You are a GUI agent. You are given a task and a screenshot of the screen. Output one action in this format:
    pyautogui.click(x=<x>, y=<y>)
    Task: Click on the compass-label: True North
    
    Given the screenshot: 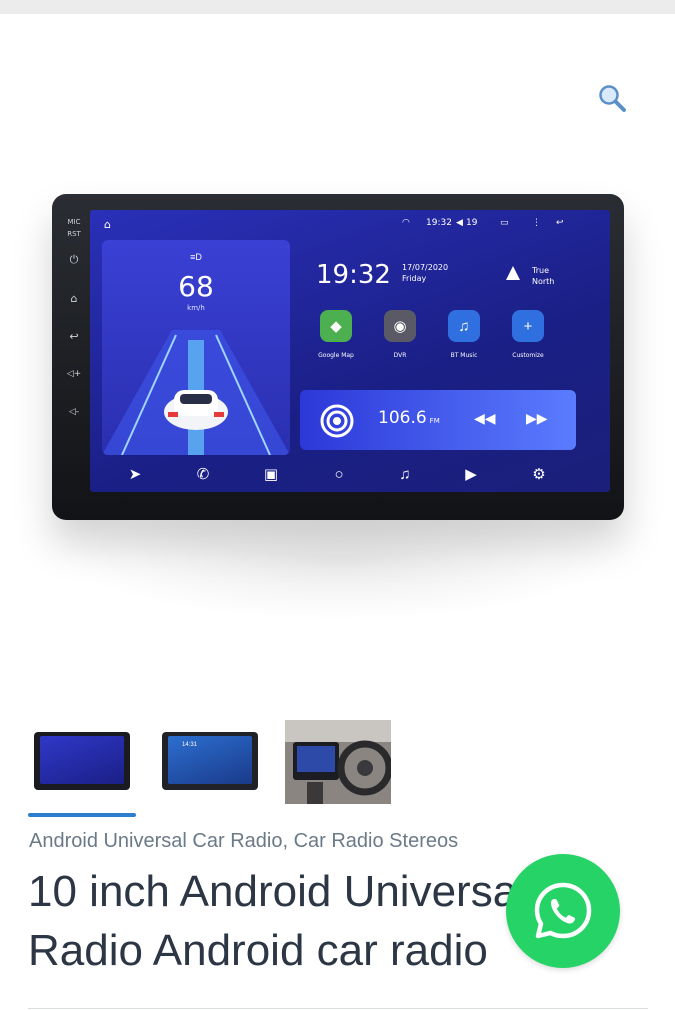 What is the action you would take?
    pyautogui.click(x=543, y=276)
    